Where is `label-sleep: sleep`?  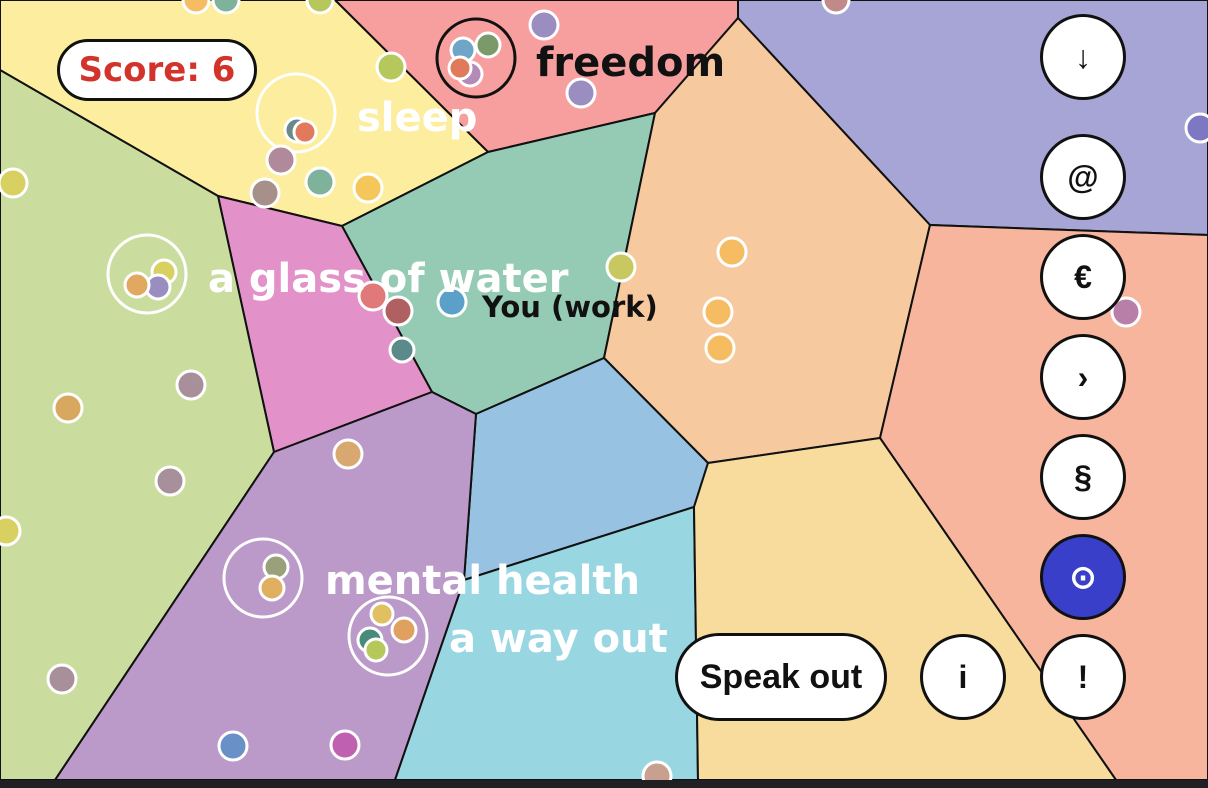 label-sleep: sleep is located at coordinates (417, 118).